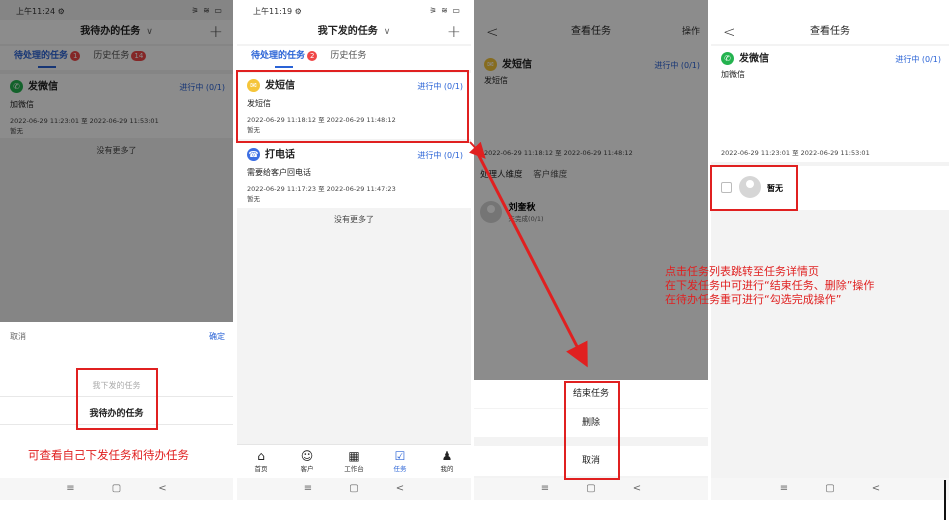  What do you see at coordinates (531, 258) in the screenshot?
I see `arrow-to-actions` at bounding box center [531, 258].